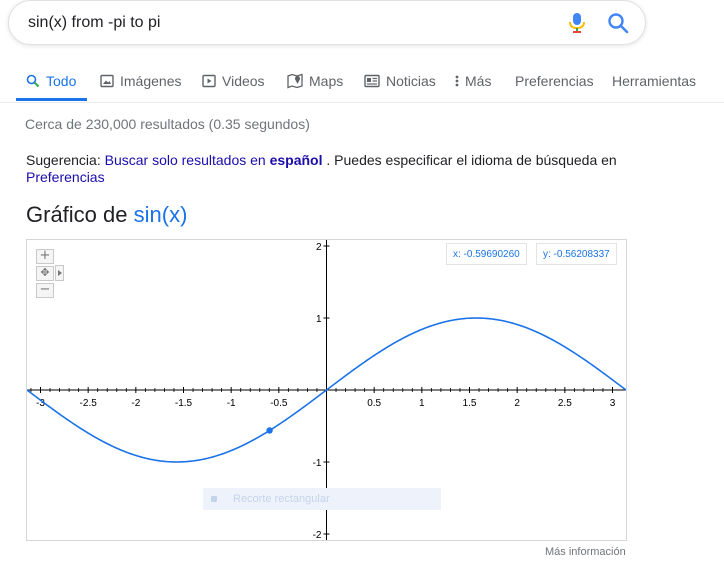 The width and height of the screenshot is (724, 570). Describe the element at coordinates (422, 403) in the screenshot. I see `x-tick-label: 1` at that location.